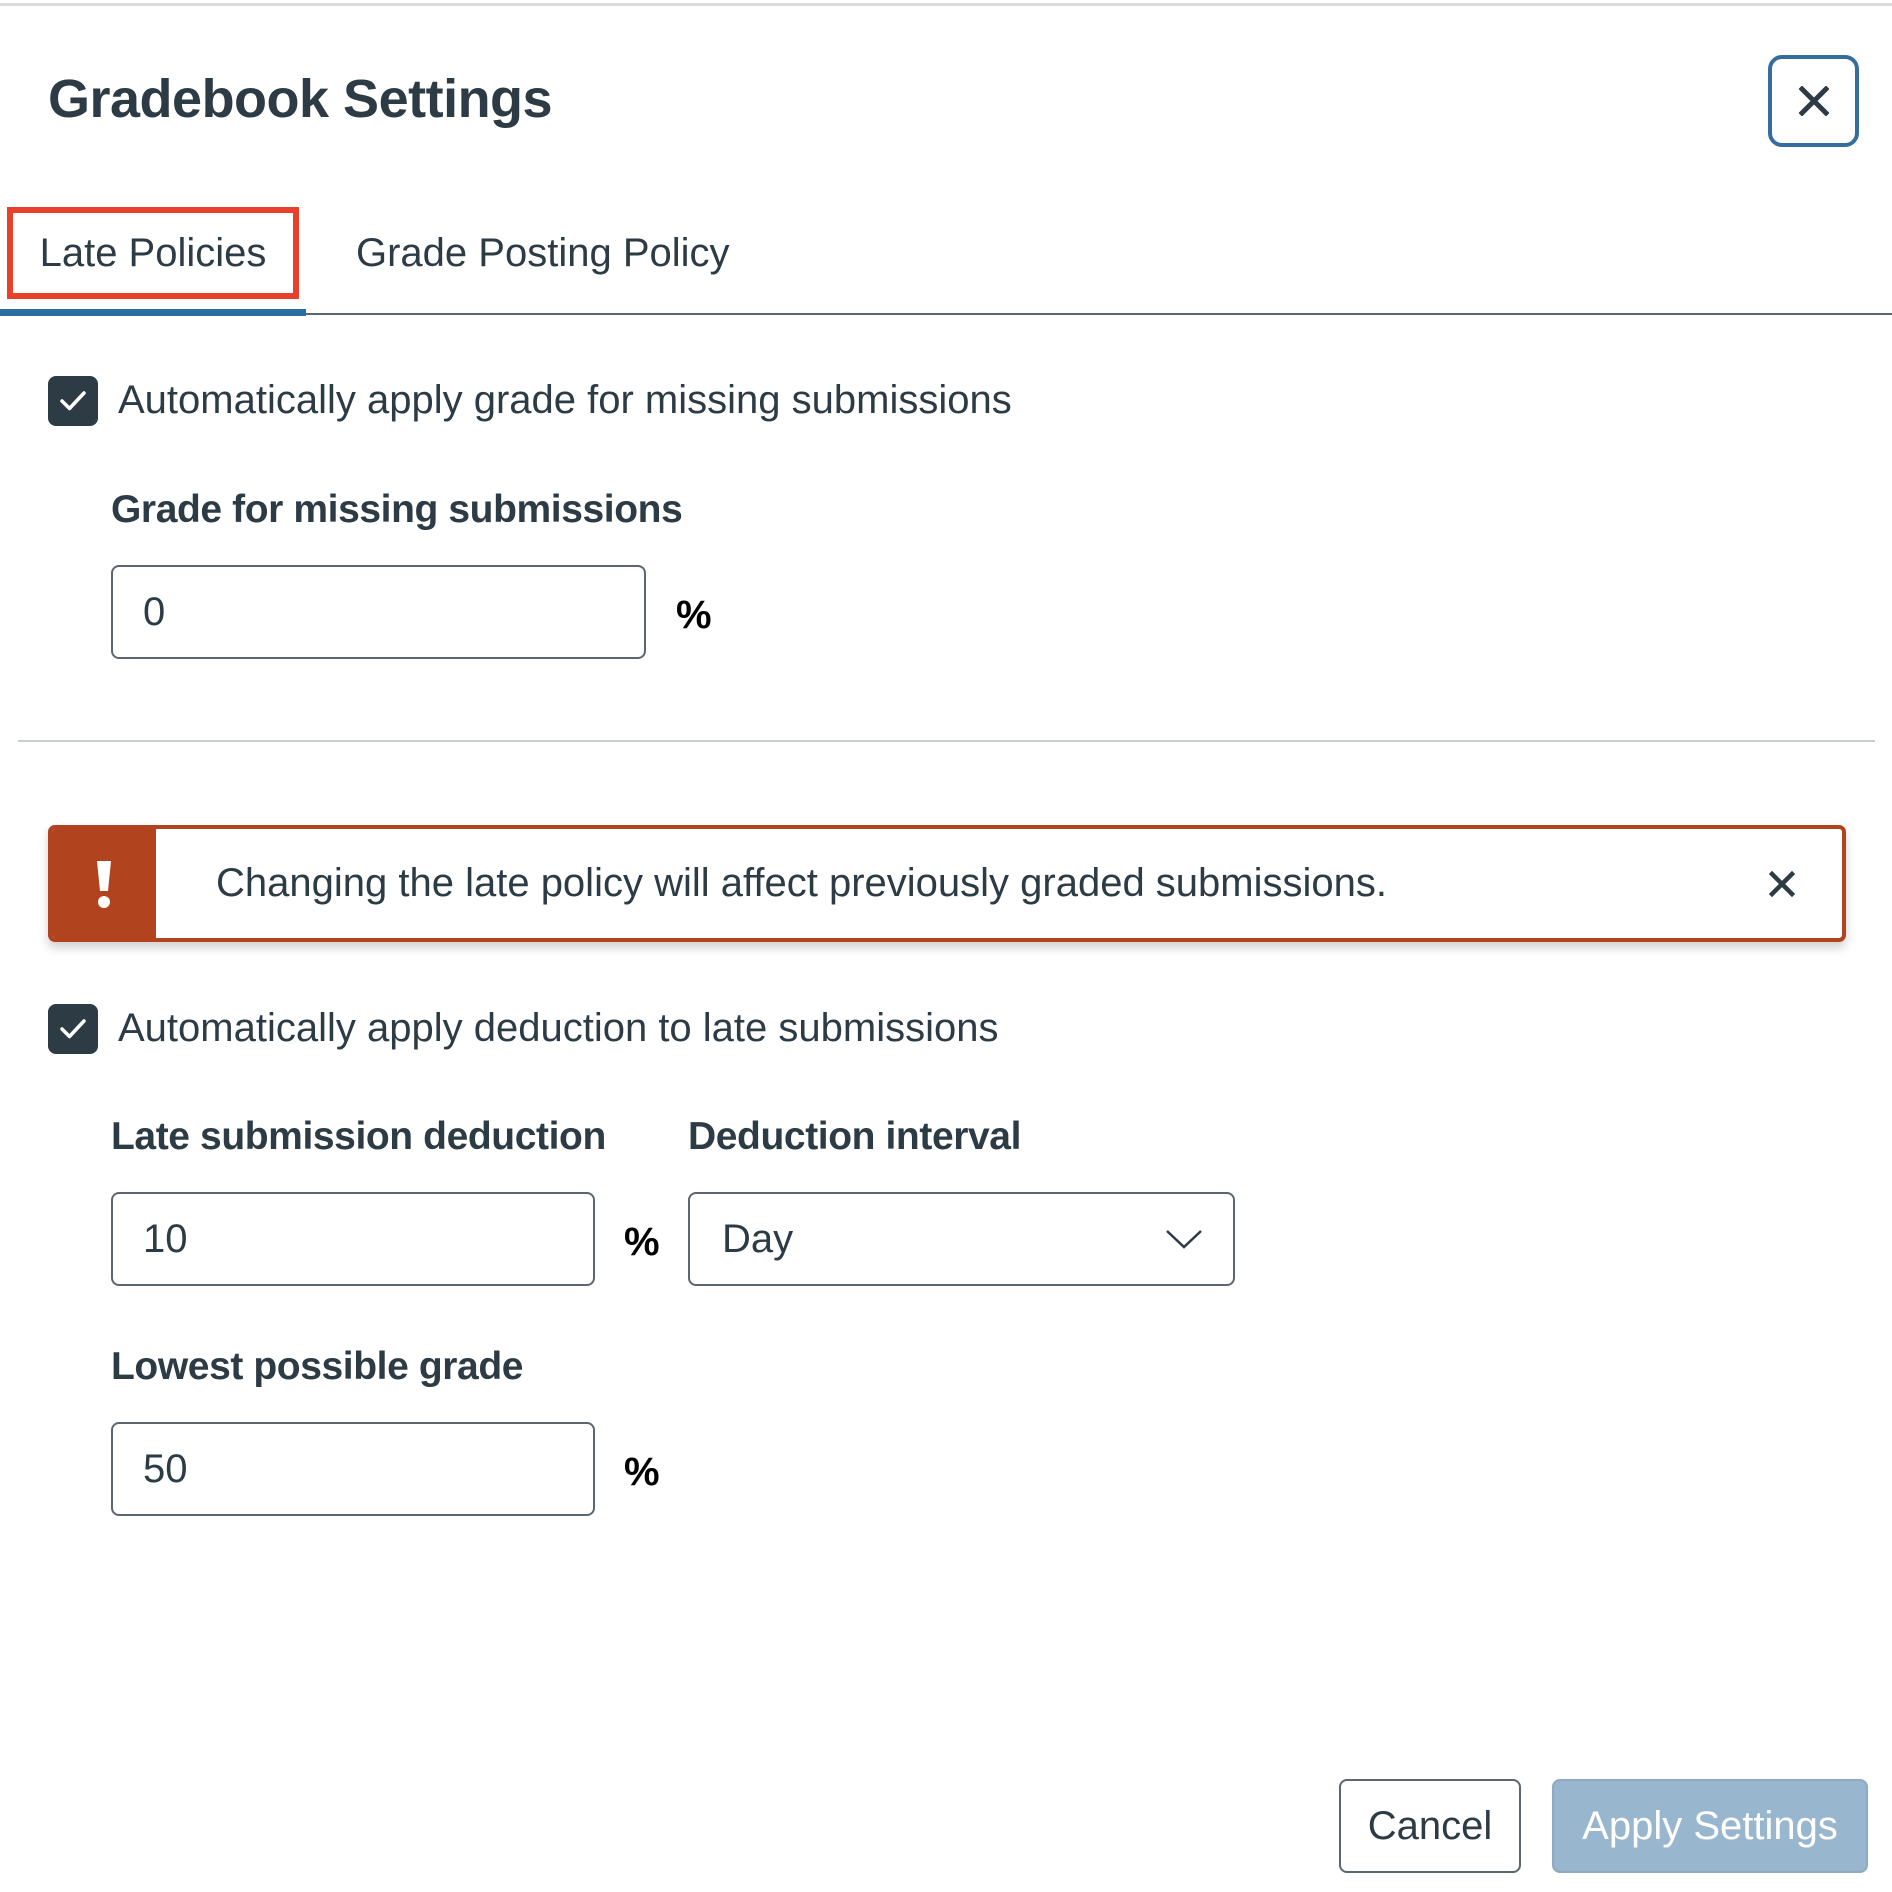 The height and width of the screenshot is (1892, 1892). Describe the element at coordinates (694, 615) in the screenshot. I see `missing-grade-percent-unit: %` at that location.